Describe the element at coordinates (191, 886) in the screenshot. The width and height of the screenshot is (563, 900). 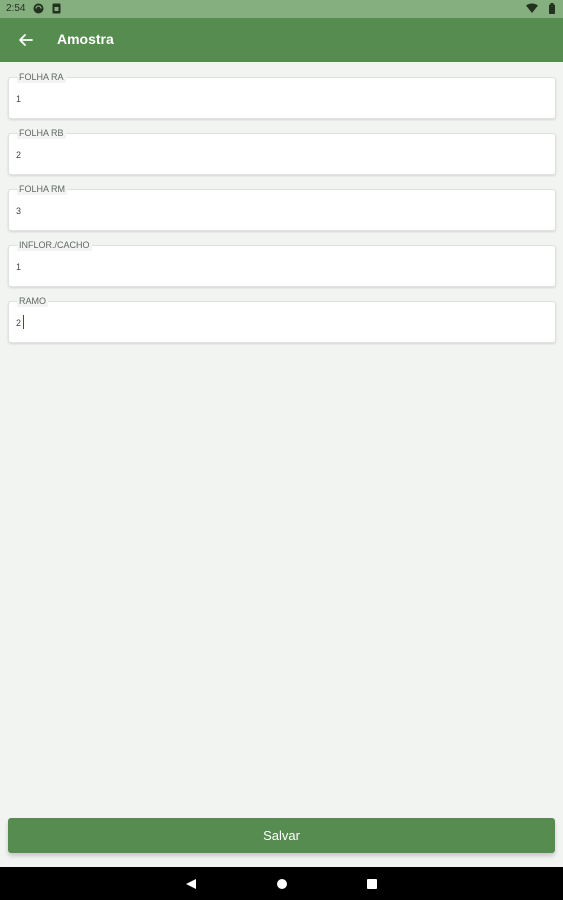
I see `back-triangle-icon` at that location.